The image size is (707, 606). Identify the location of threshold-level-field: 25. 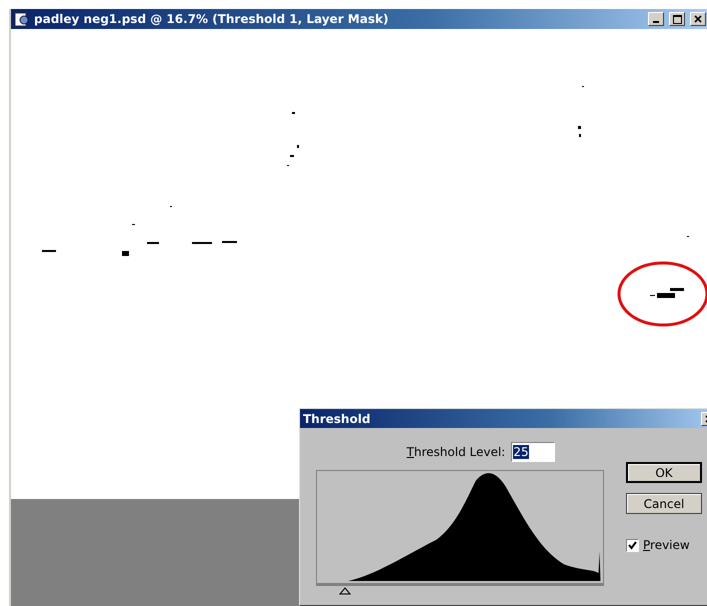
(533, 452).